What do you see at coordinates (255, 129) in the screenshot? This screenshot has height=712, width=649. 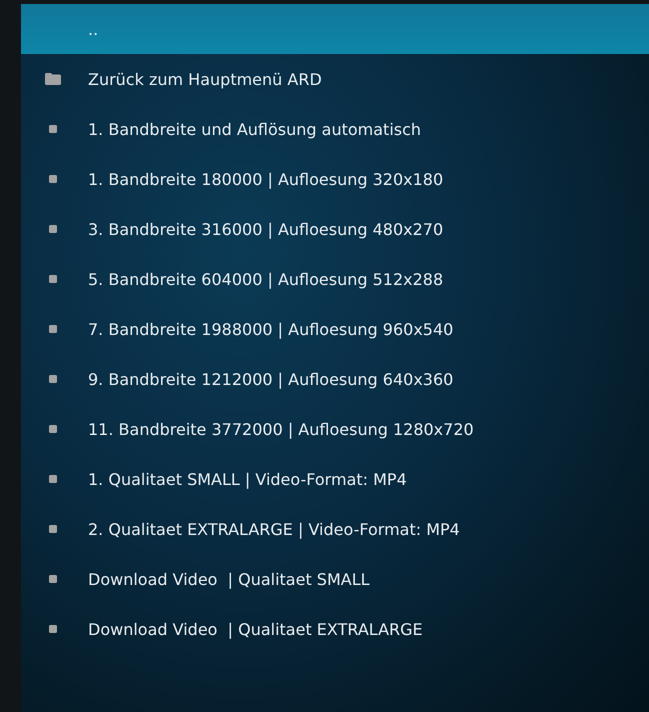 I see `item-label: 1. Bandbreite und Auflösung automatisch` at bounding box center [255, 129].